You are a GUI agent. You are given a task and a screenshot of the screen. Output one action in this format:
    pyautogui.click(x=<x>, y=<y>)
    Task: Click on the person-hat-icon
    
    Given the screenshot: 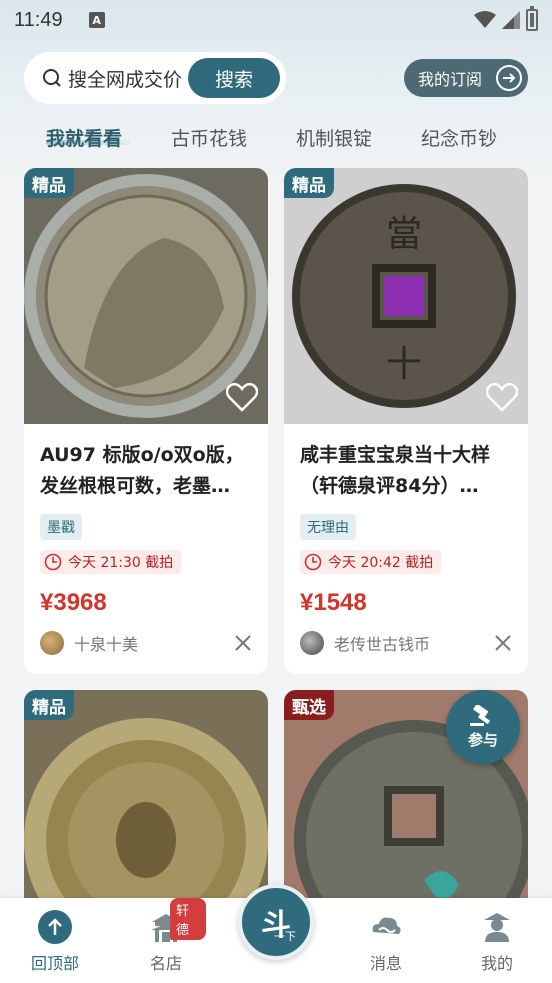 What is the action you would take?
    pyautogui.click(x=497, y=927)
    